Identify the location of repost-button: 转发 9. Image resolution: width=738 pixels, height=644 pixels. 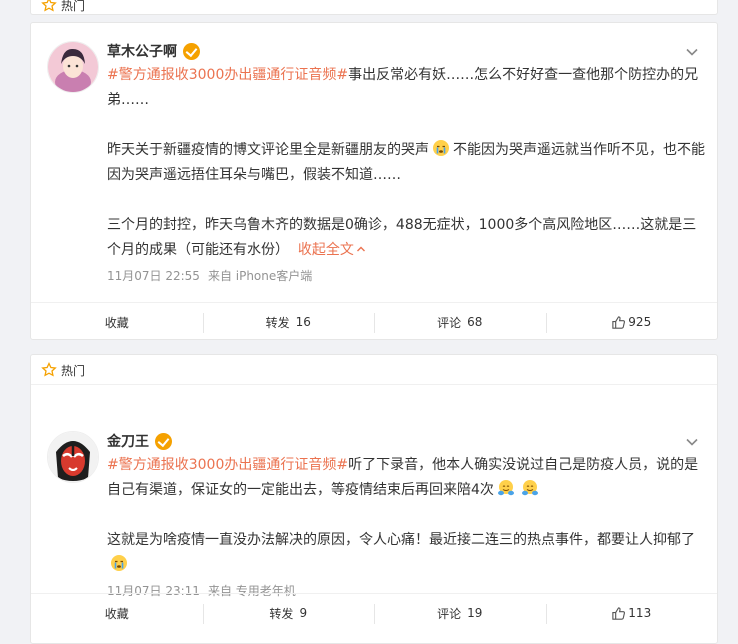
(288, 613).